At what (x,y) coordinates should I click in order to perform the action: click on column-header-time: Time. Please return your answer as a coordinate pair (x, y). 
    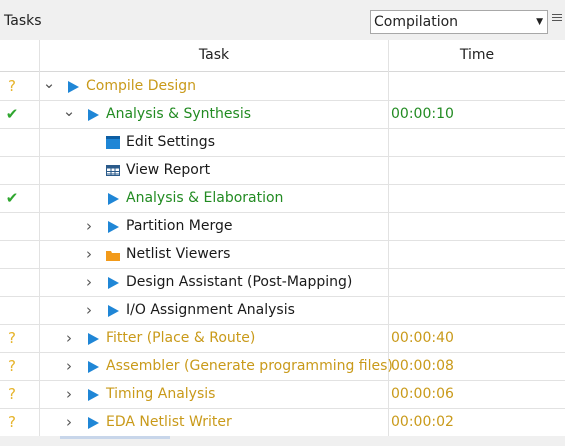
    Looking at the image, I should click on (477, 55).